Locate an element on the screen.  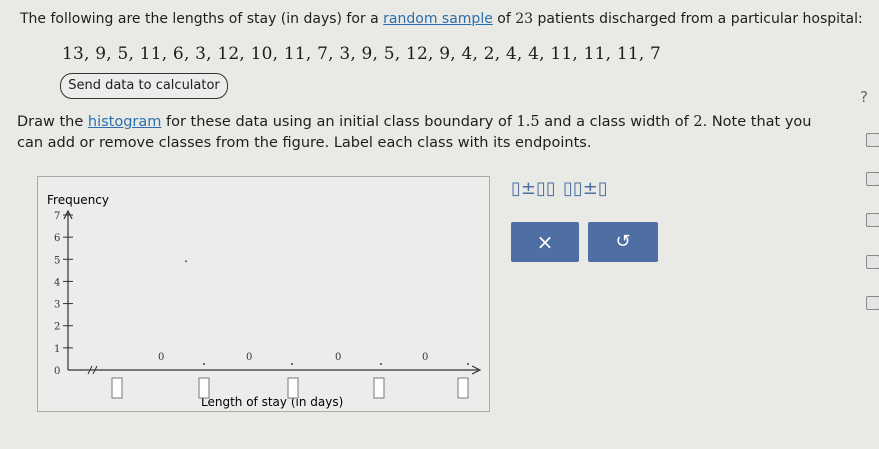
y-tick-label: 2 is located at coordinates (57, 327).